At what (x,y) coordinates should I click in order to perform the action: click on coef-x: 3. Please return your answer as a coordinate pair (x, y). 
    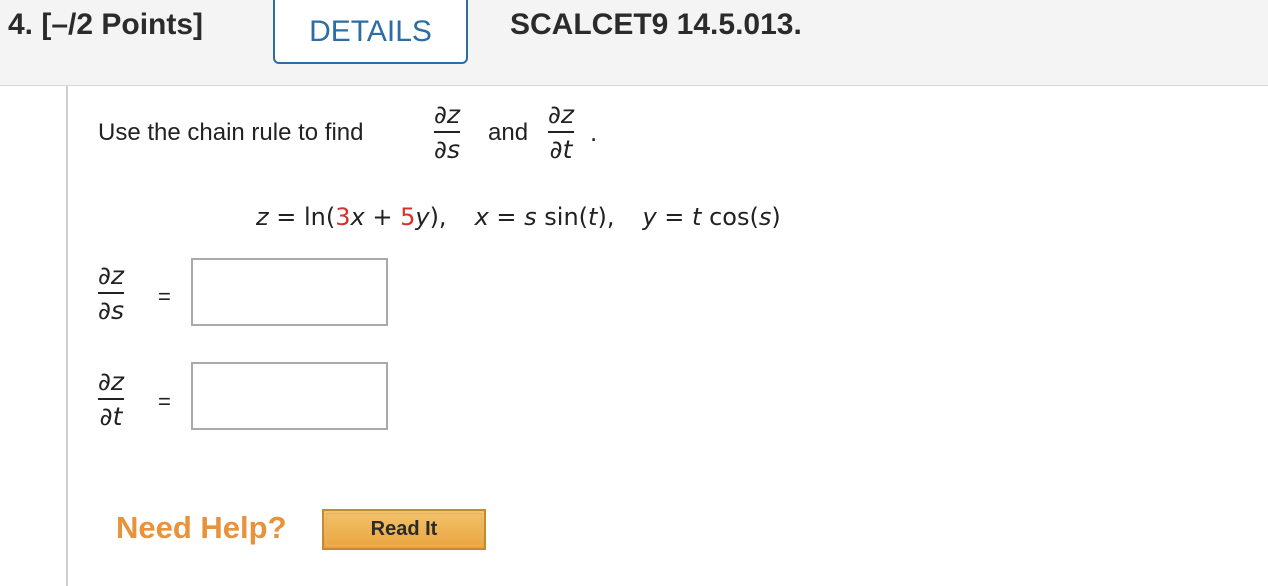
    Looking at the image, I should click on (343, 217).